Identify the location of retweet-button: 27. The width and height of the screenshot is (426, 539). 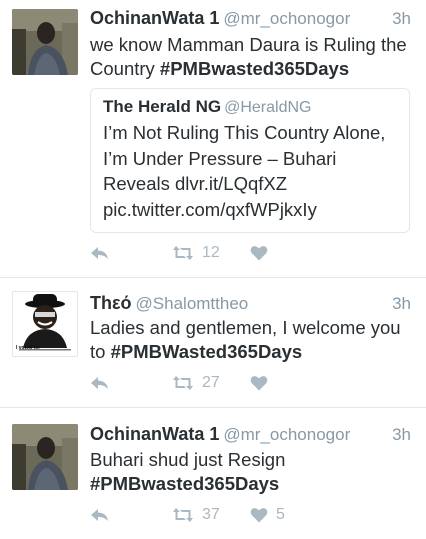
(196, 383).